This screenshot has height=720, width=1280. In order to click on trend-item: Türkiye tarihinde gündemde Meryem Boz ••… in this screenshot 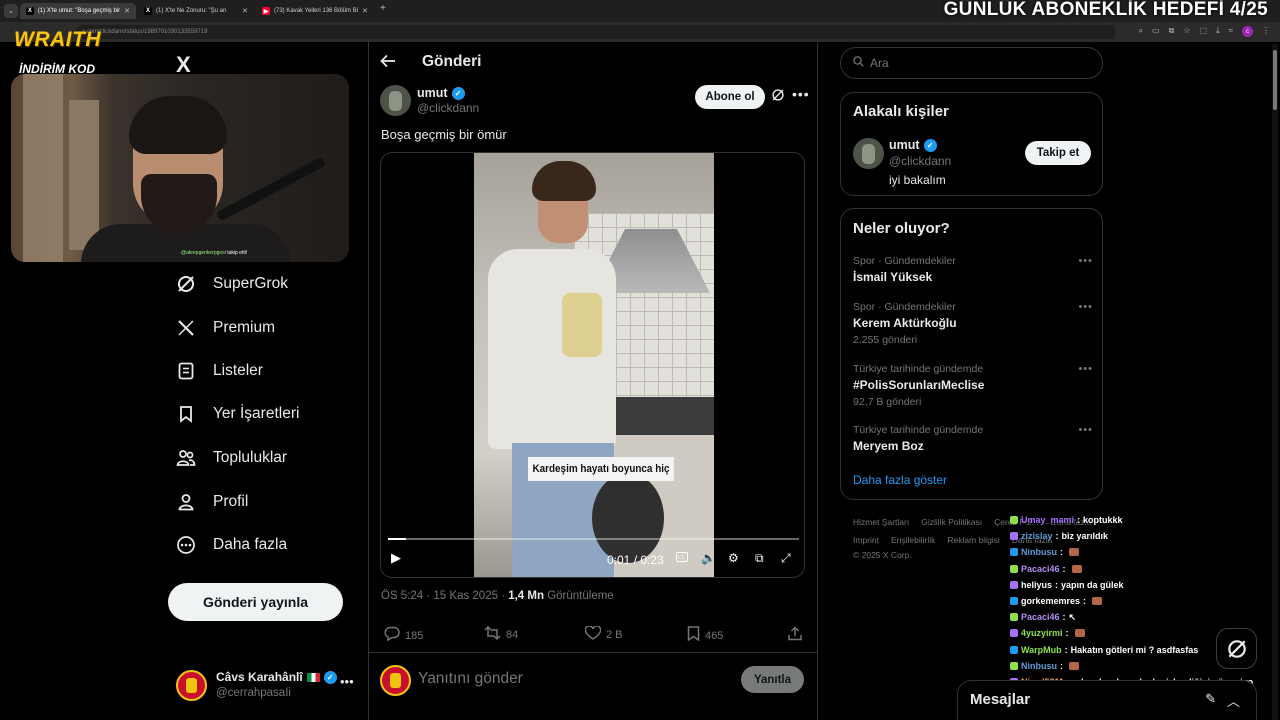, I will do `click(973, 438)`.